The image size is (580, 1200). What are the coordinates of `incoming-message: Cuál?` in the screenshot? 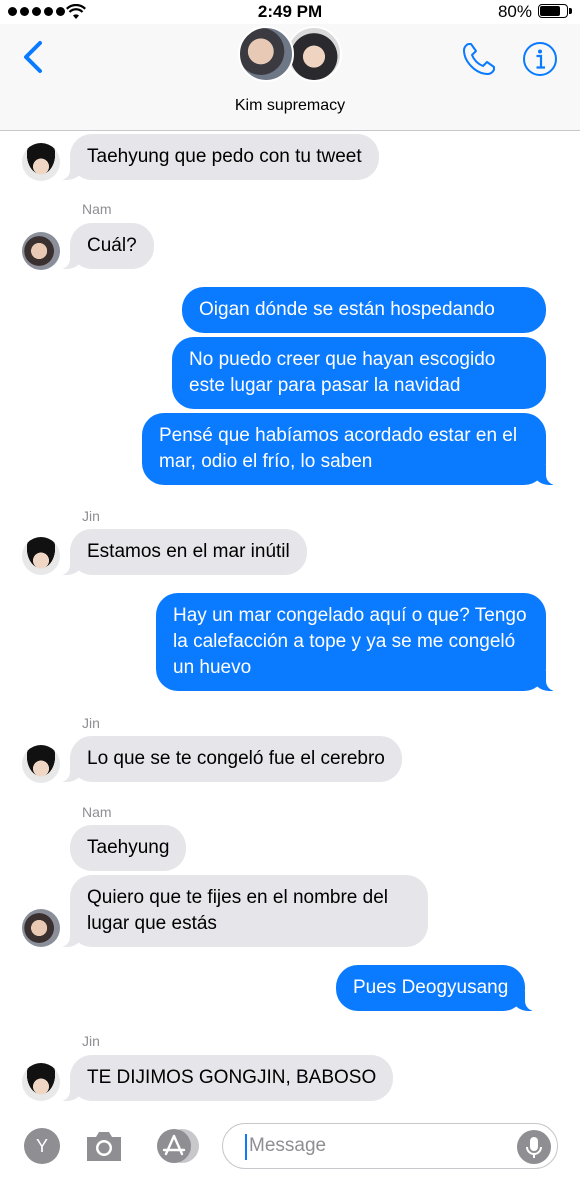 It's located at (107, 246).